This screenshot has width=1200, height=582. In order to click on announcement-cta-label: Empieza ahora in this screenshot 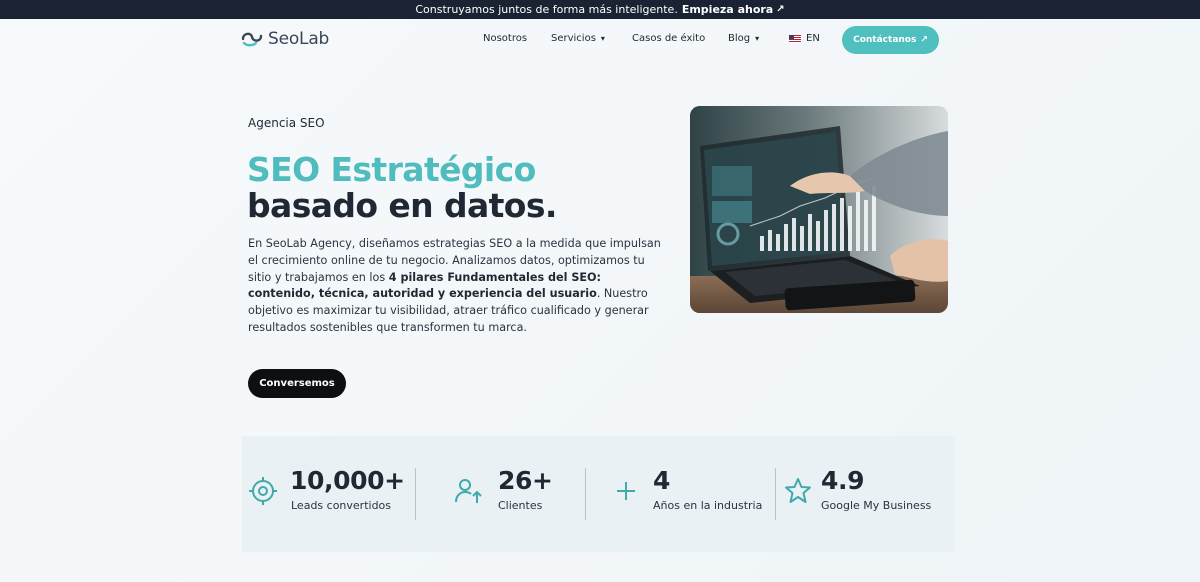, I will do `click(727, 9)`.